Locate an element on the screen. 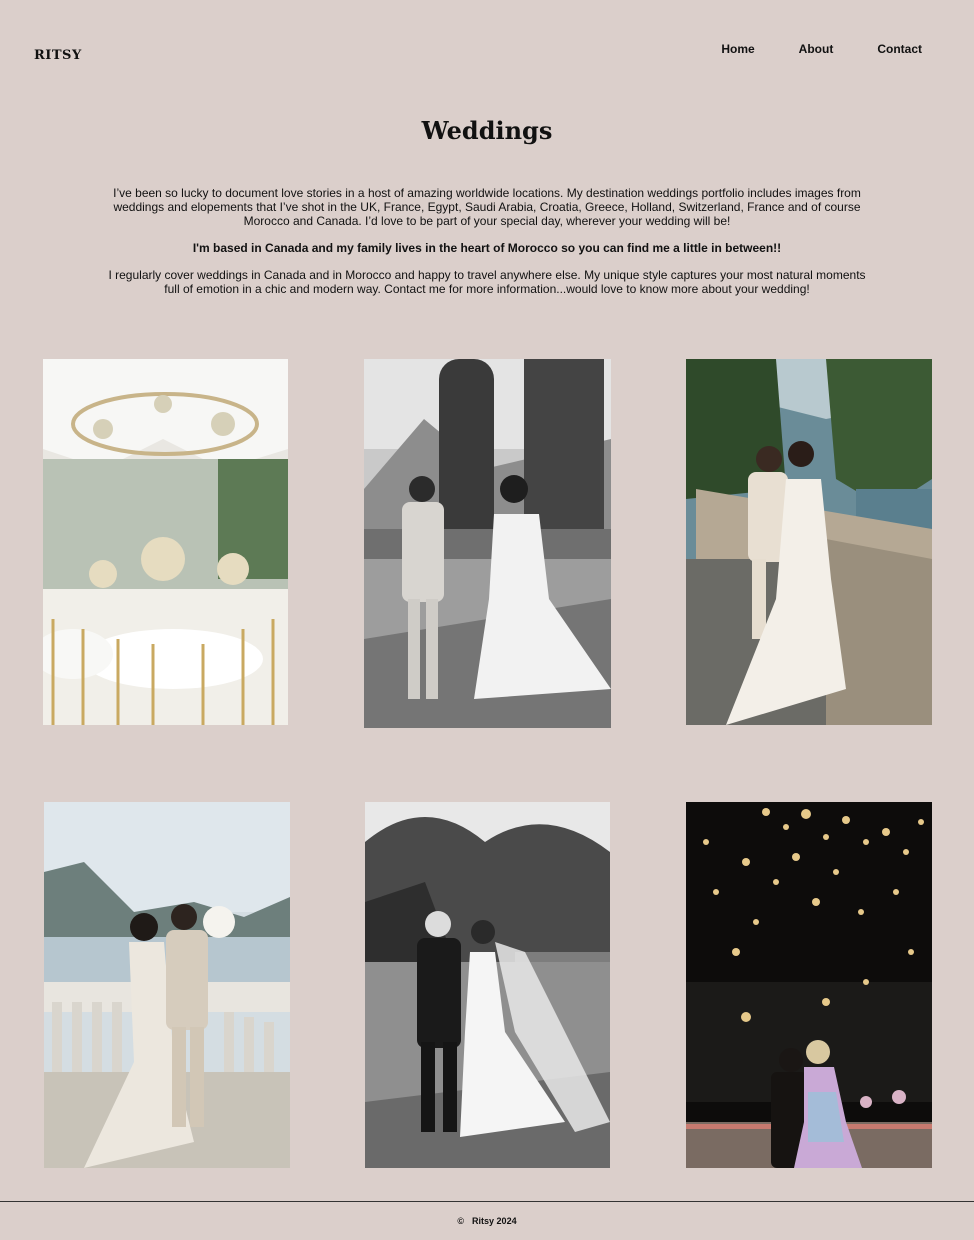 This screenshot has width=974, height=1240. couple-on-balcony-photo is located at coordinates (809, 542).